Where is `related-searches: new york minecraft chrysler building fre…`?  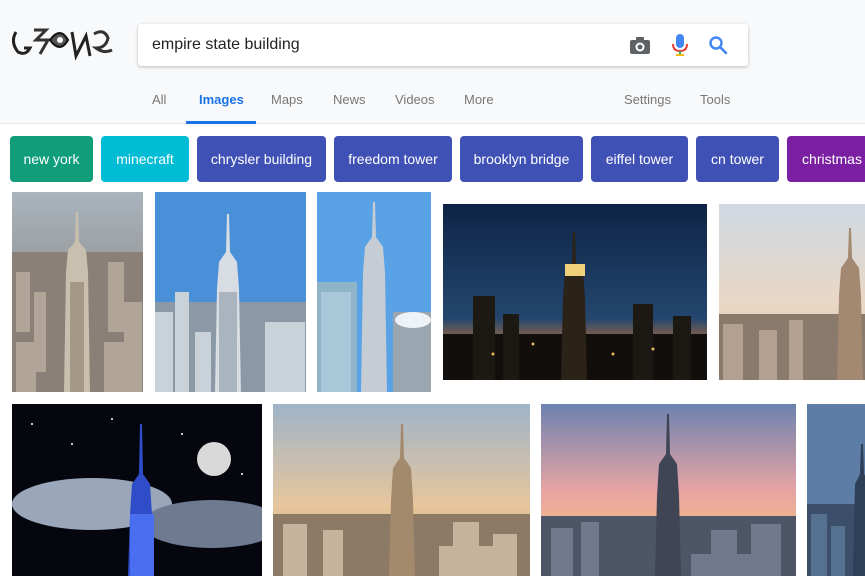 related-searches: new york minecraft chrysler building fre… is located at coordinates (432, 159).